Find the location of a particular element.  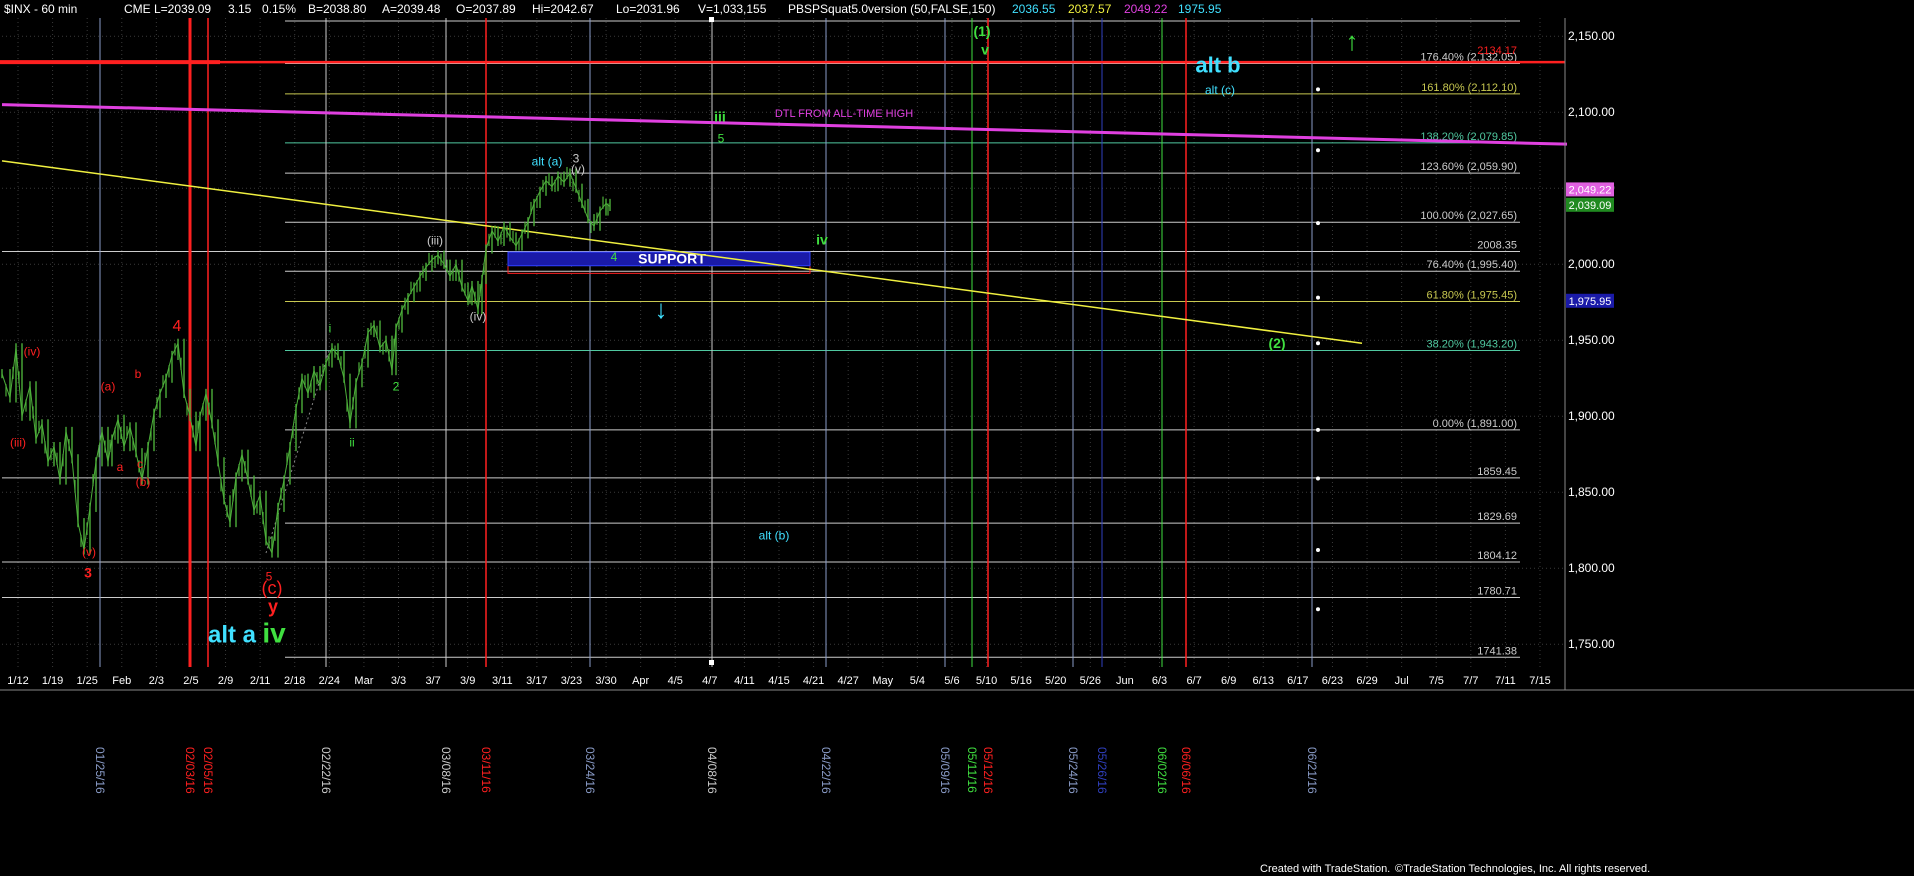

date-marker-label: 01/25/16 is located at coordinates (100, 770).